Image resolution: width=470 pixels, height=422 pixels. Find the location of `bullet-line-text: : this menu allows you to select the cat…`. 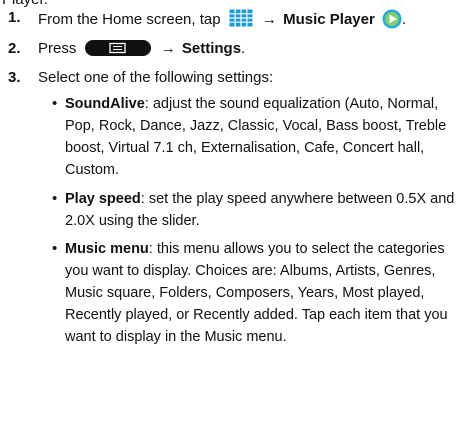

bullet-line-text: : this menu allows you to select the cat… is located at coordinates (296, 249).